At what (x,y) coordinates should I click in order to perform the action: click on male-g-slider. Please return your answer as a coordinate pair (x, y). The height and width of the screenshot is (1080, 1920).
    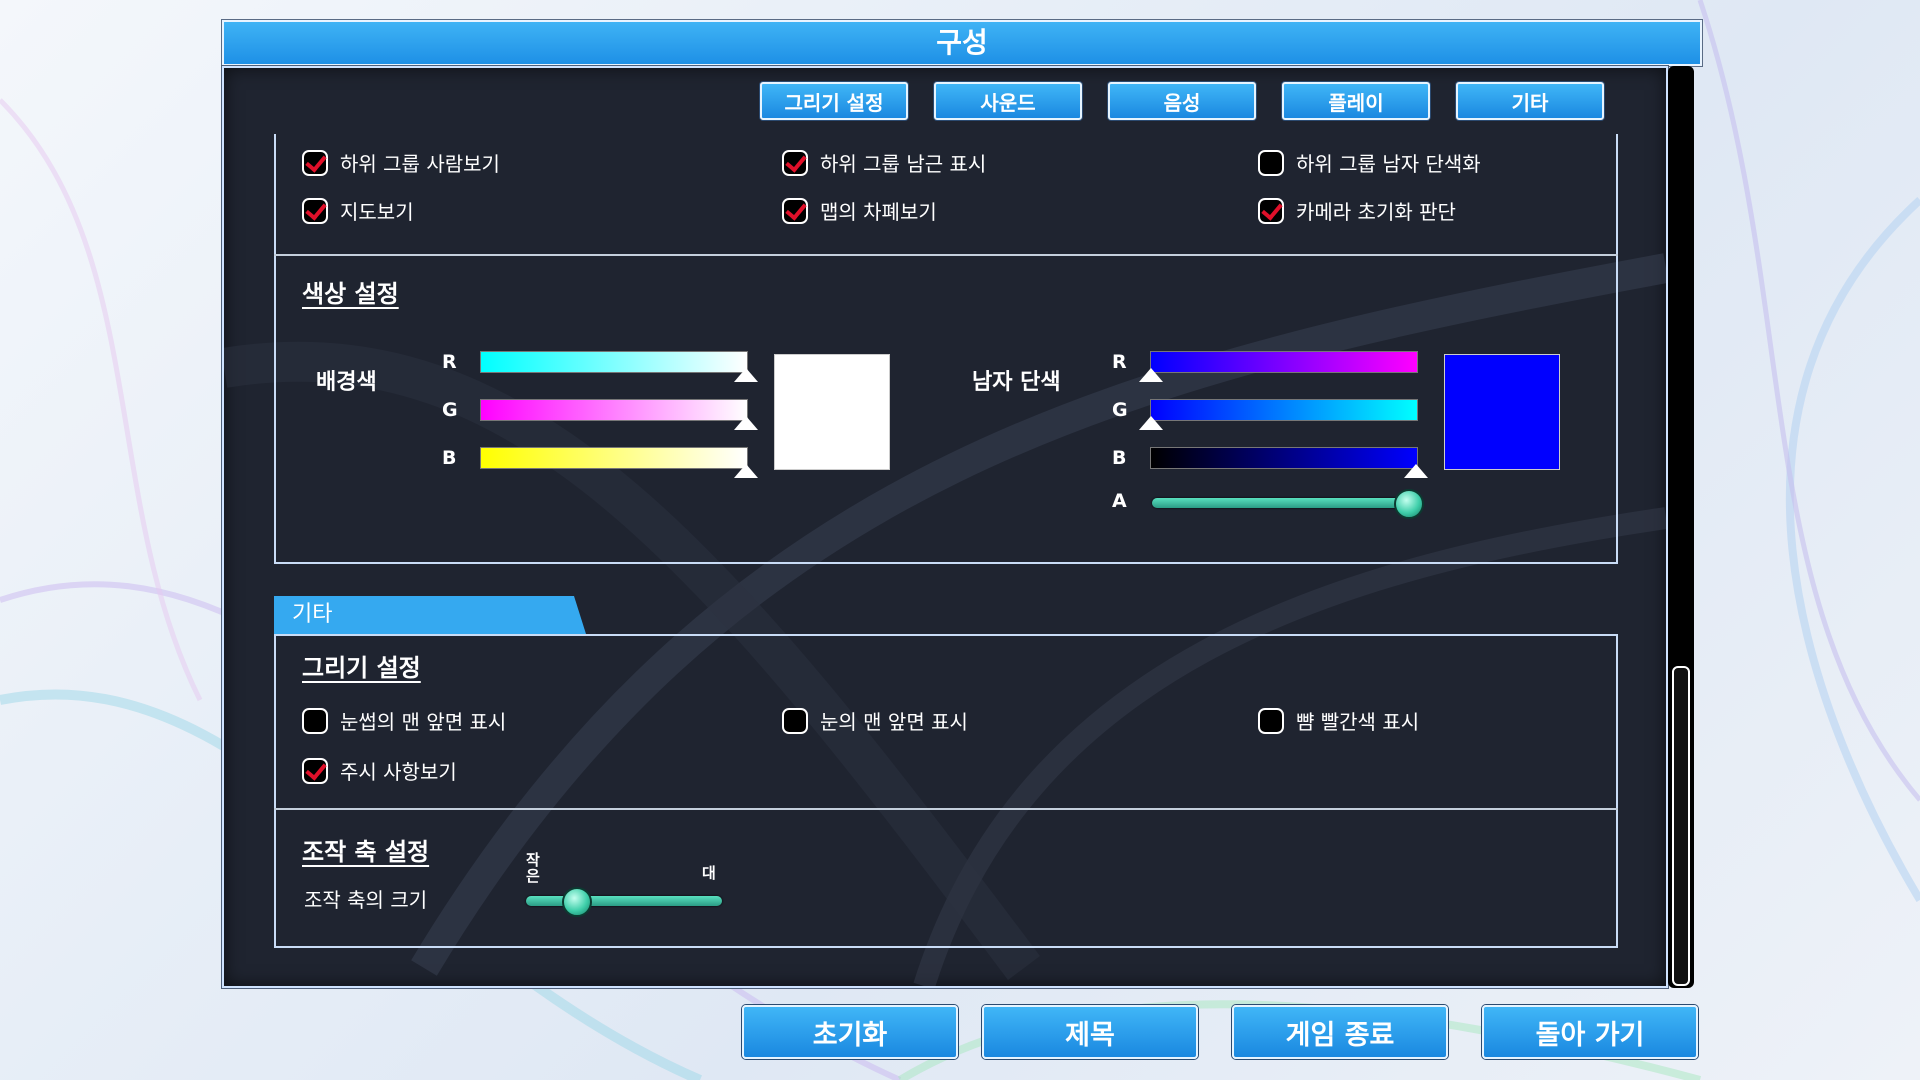
    Looking at the image, I should click on (1284, 410).